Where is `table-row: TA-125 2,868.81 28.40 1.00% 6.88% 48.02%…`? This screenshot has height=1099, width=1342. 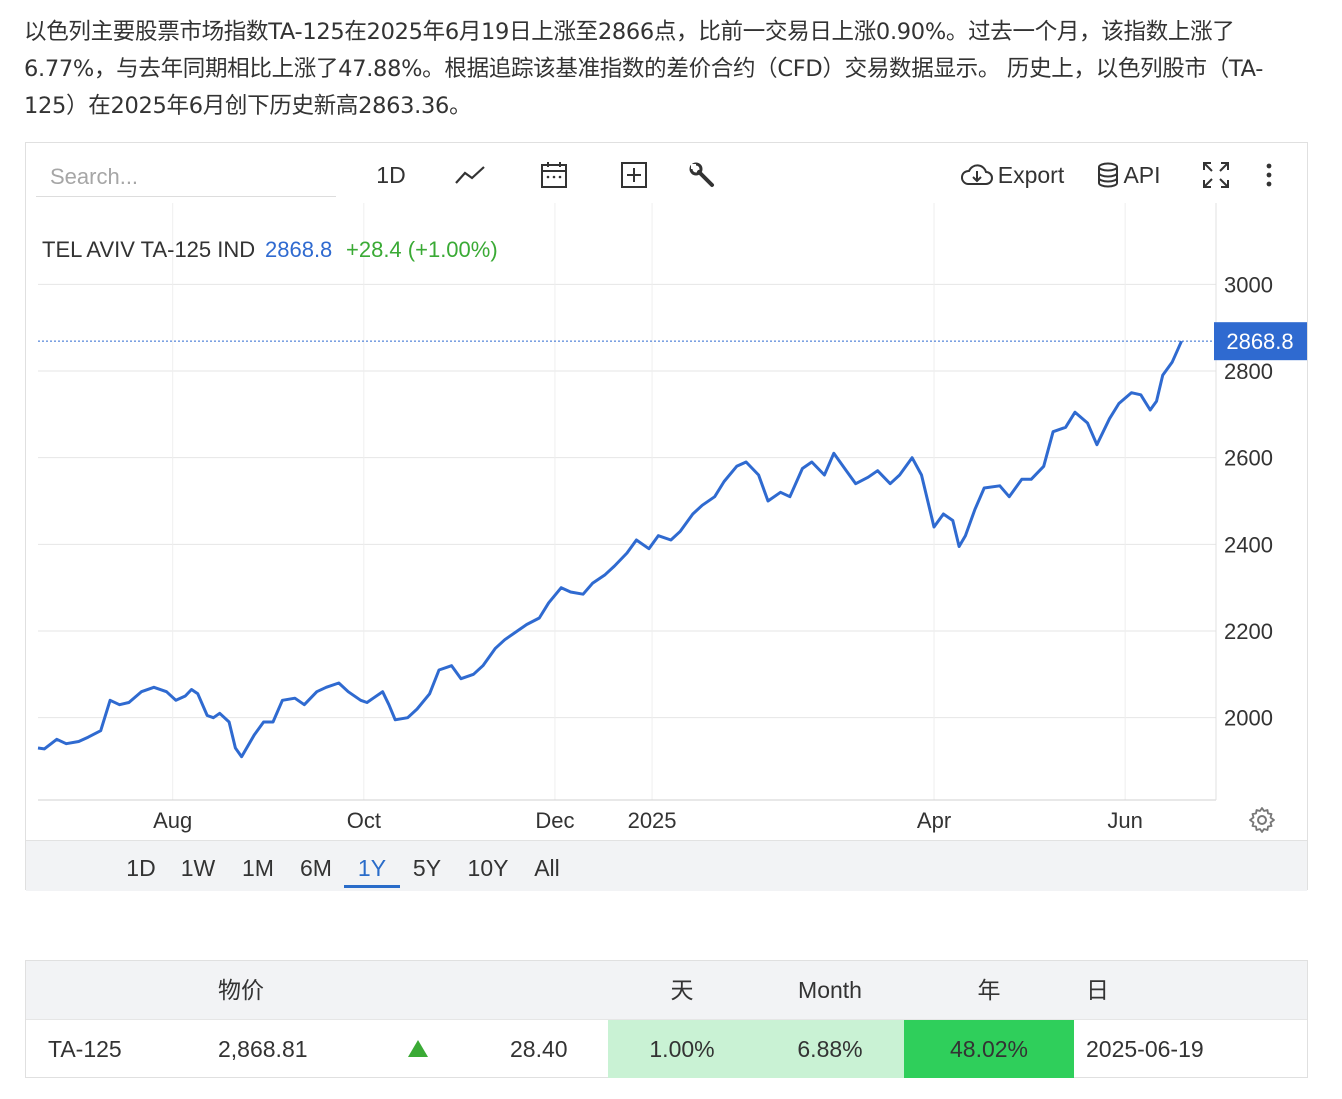 table-row: TA-125 2,868.81 28.40 1.00% 6.88% 48.02%… is located at coordinates (666, 1048).